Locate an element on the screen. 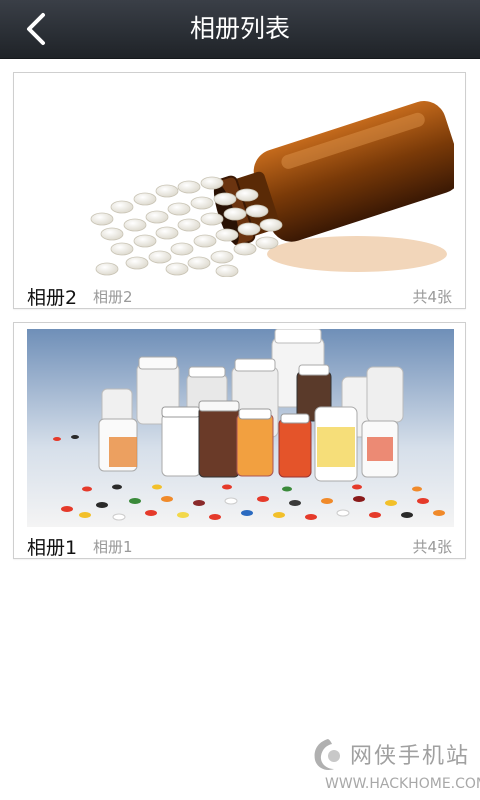 The width and height of the screenshot is (480, 800). top-bar: 相册列表 is located at coordinates (240, 29).